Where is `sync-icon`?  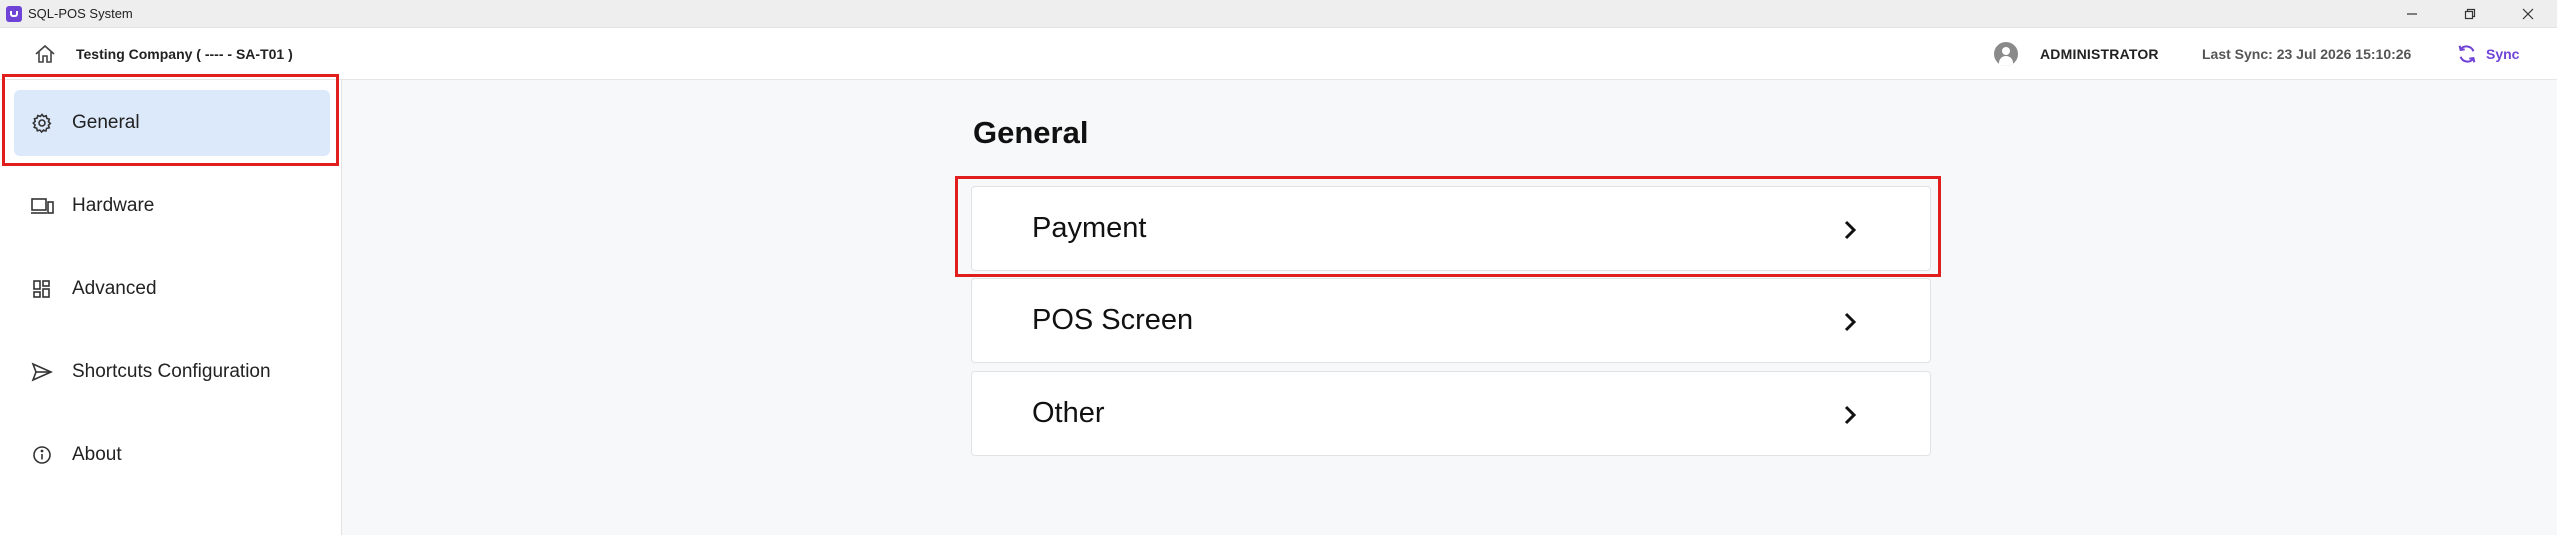
sync-icon is located at coordinates (2467, 54).